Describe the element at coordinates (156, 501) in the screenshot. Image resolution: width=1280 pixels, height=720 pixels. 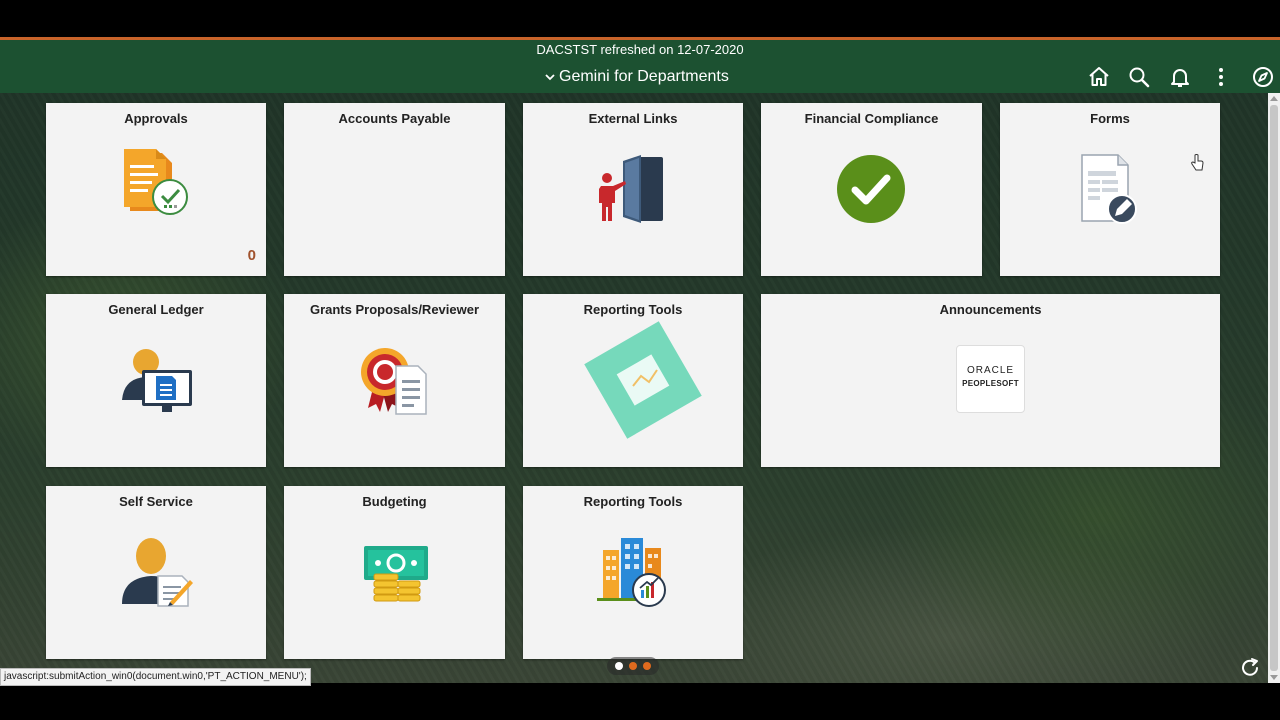
I see `tile-title: Self Service` at that location.